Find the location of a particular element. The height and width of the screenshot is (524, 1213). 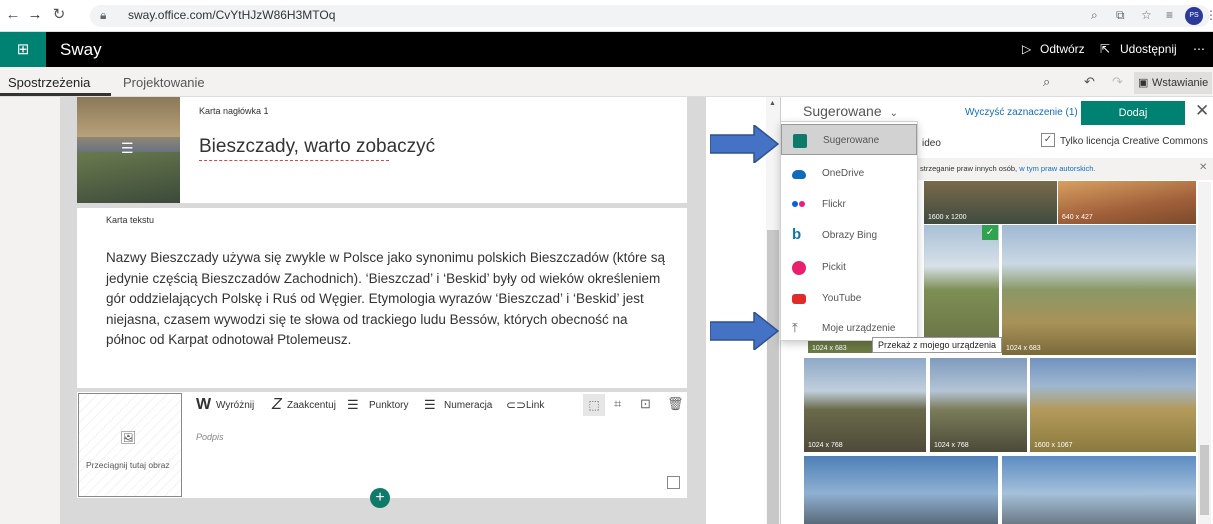

photo-thumb: 1024 x 683 is located at coordinates (1099, 290).